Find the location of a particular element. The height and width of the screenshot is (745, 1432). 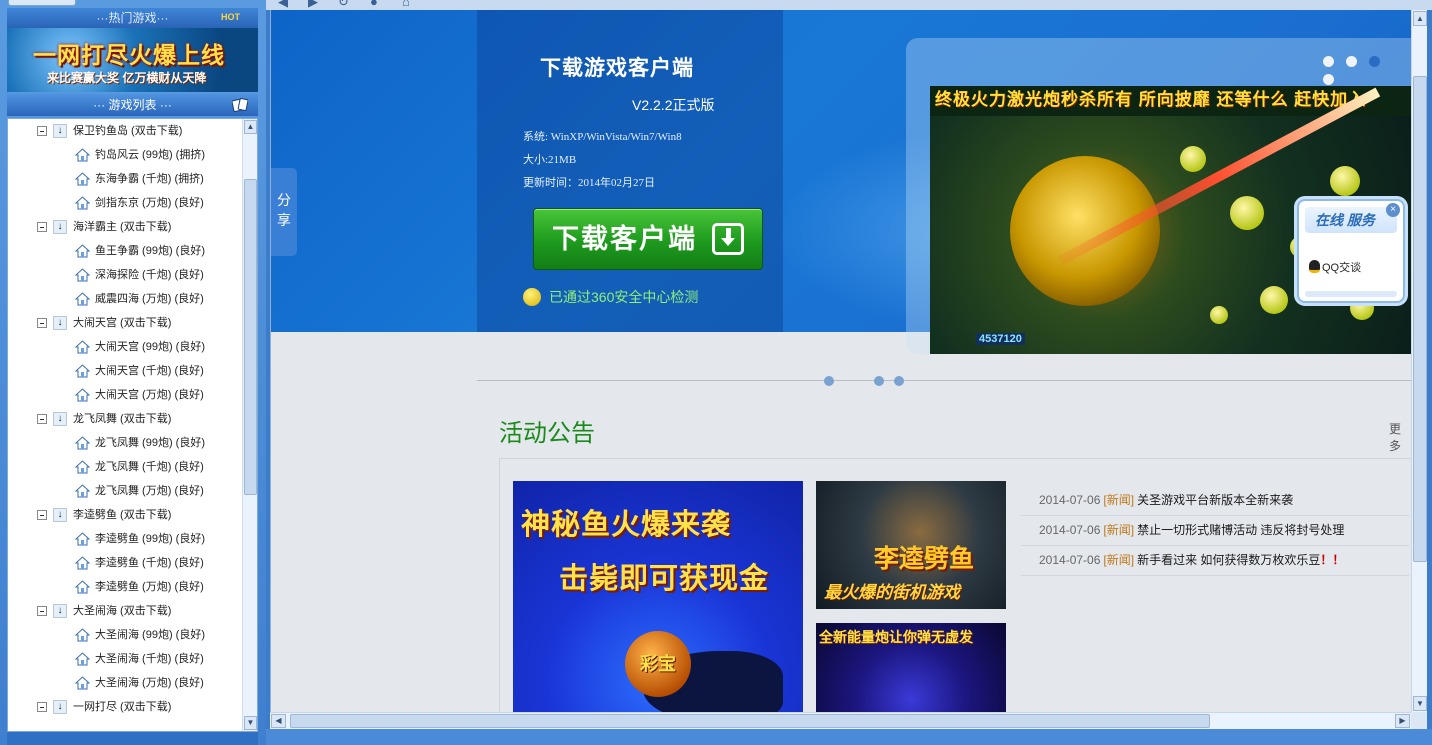

news-item: 2014-07-06 [新闻] 新手看过来 如何获得数万枚欢乐豆！！ is located at coordinates (1215, 561).